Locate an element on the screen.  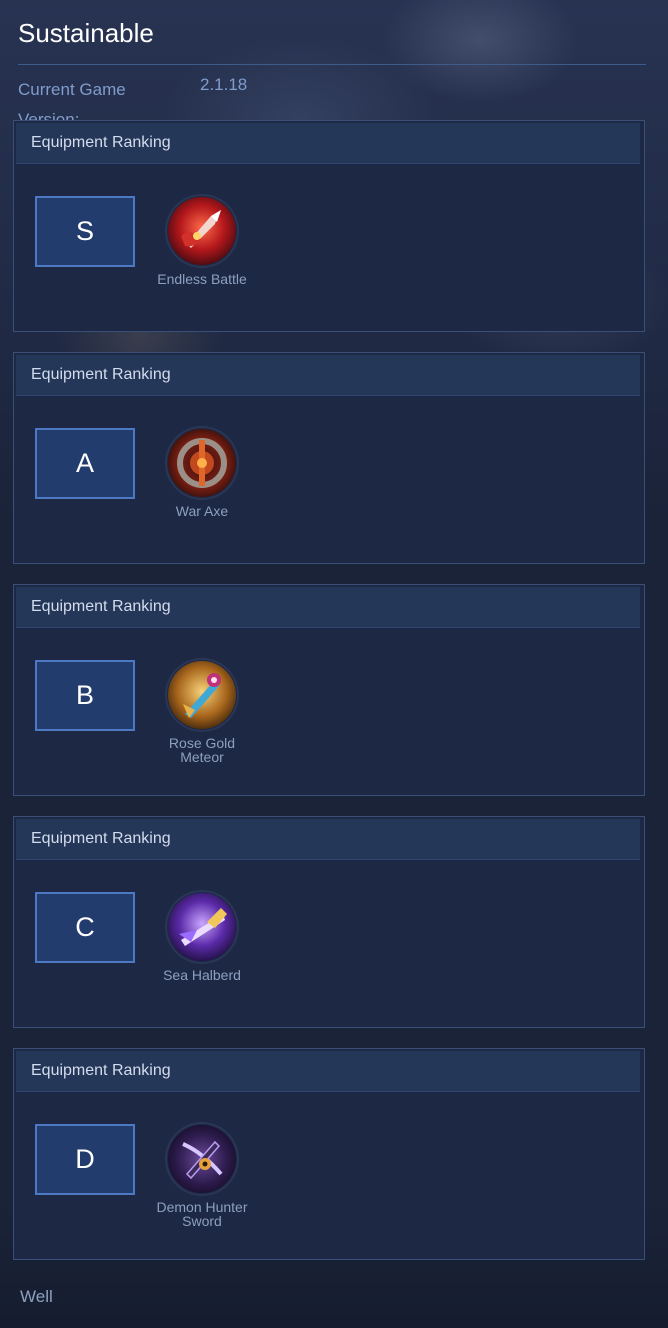
war-axe-icon is located at coordinates (202, 463).